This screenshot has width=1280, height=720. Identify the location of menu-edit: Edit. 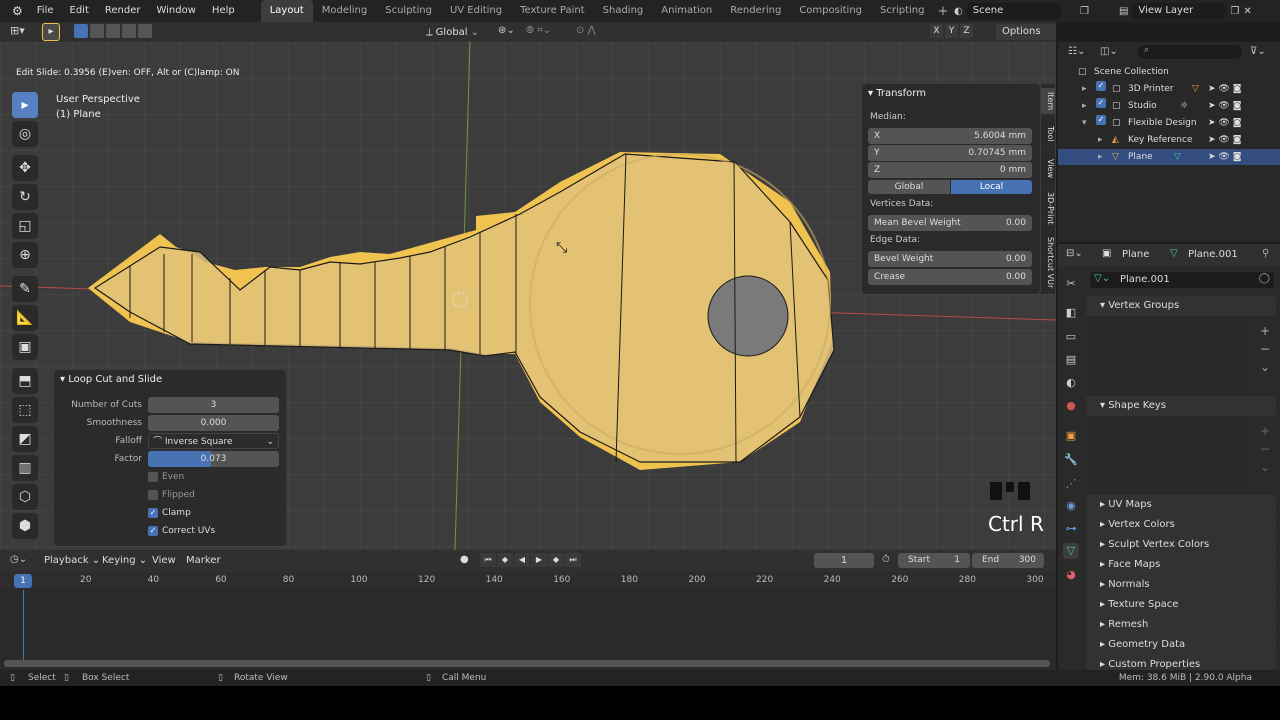
(79, 11).